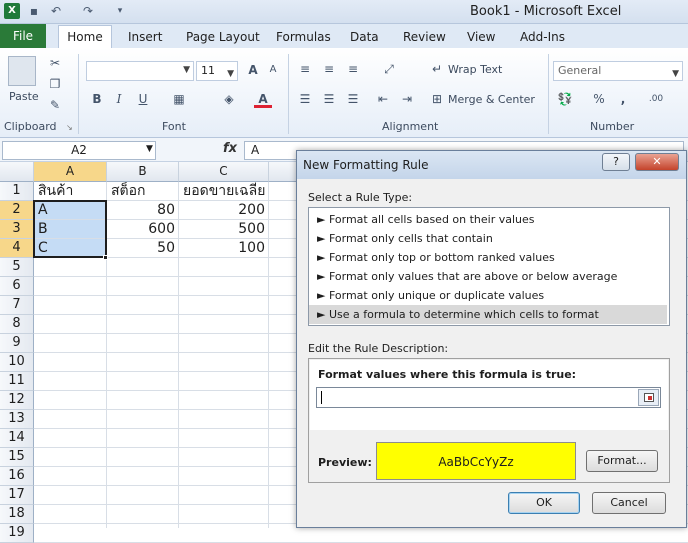 Image resolution: width=688 pixels, height=543 pixels. What do you see at coordinates (140, 71) in the screenshot?
I see `font-name-combo: ▼` at bounding box center [140, 71].